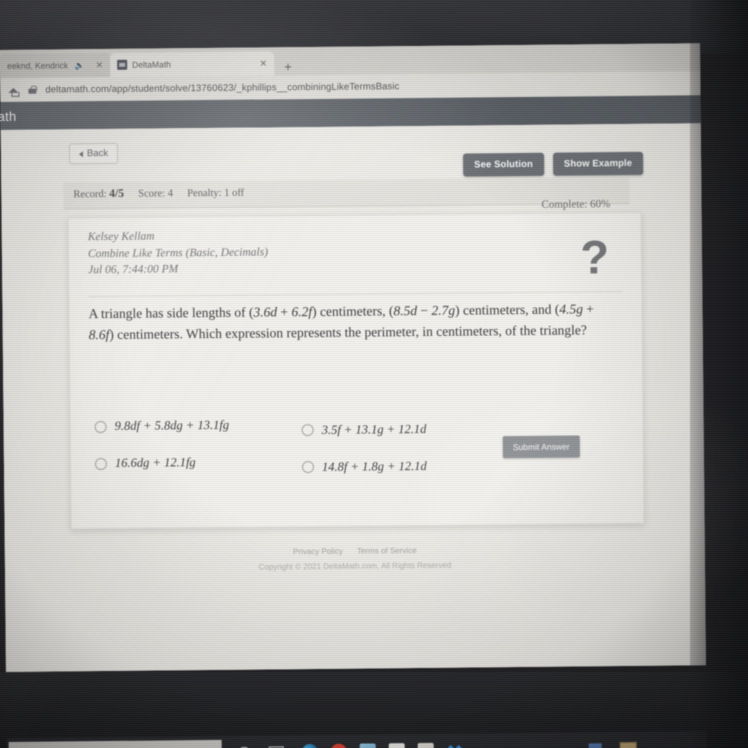 This screenshot has height=748, width=748. Describe the element at coordinates (122, 64) in the screenshot. I see `deltamath-favicon` at that location.